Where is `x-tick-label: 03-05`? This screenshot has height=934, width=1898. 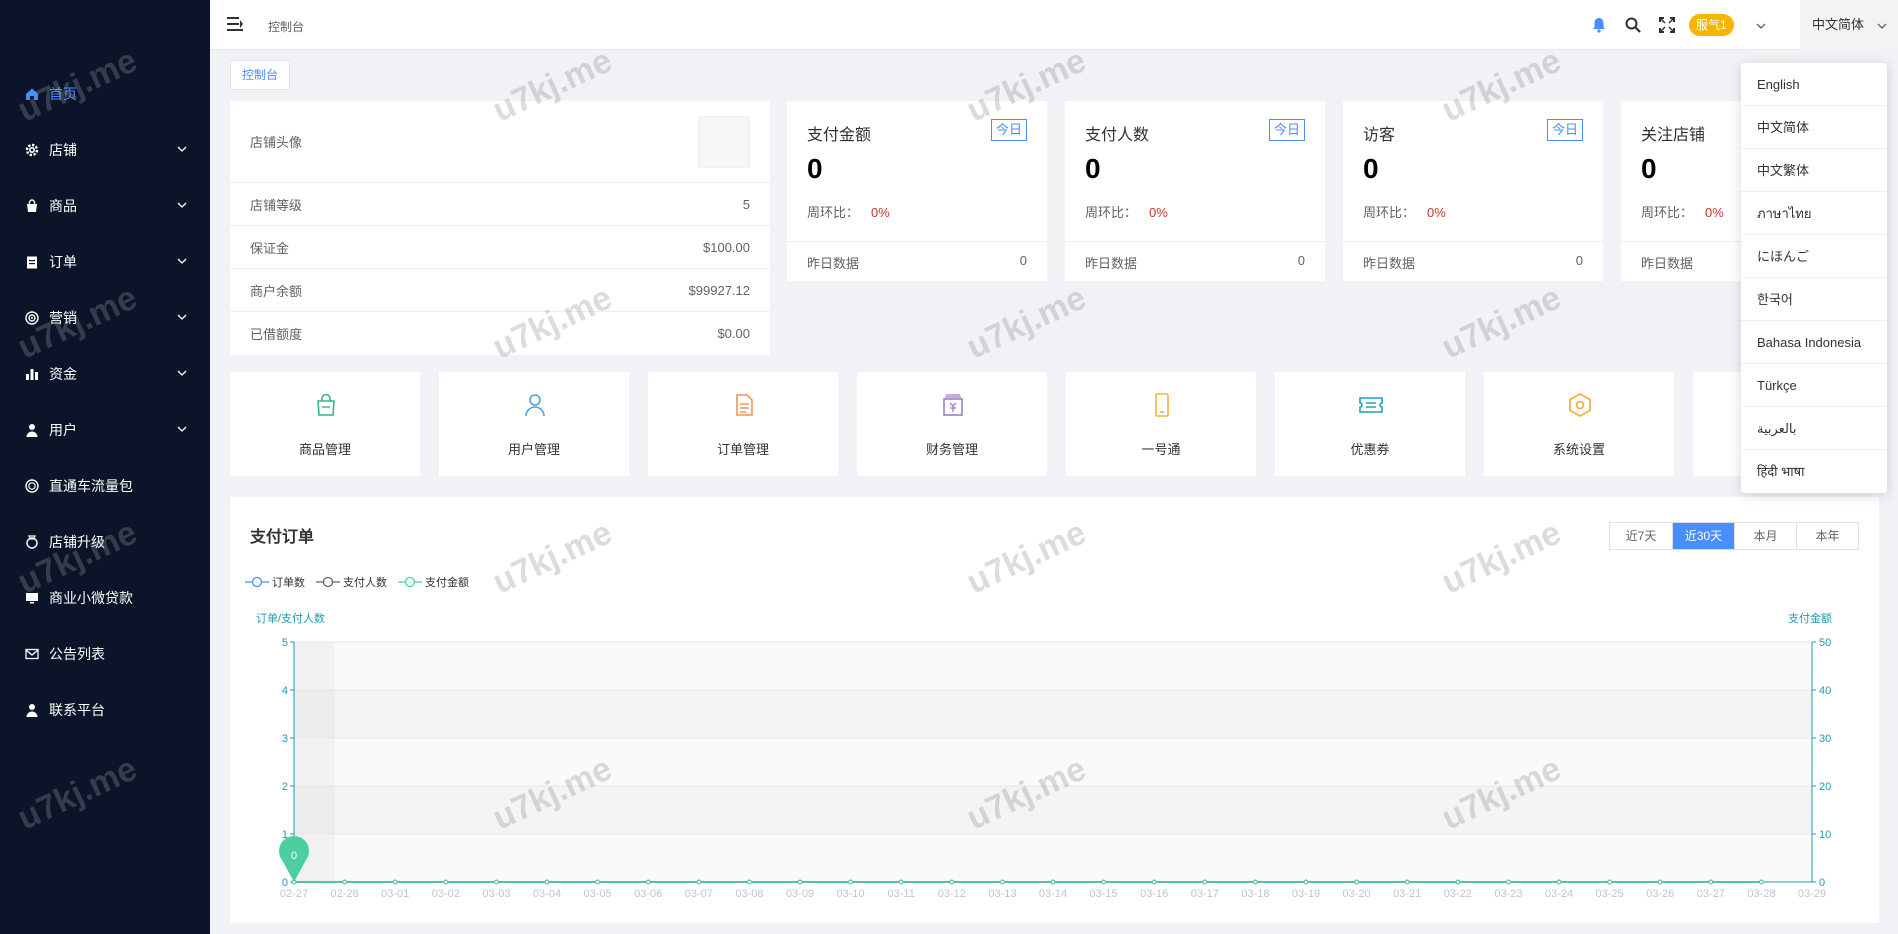
x-tick-label: 03-05 is located at coordinates (598, 894).